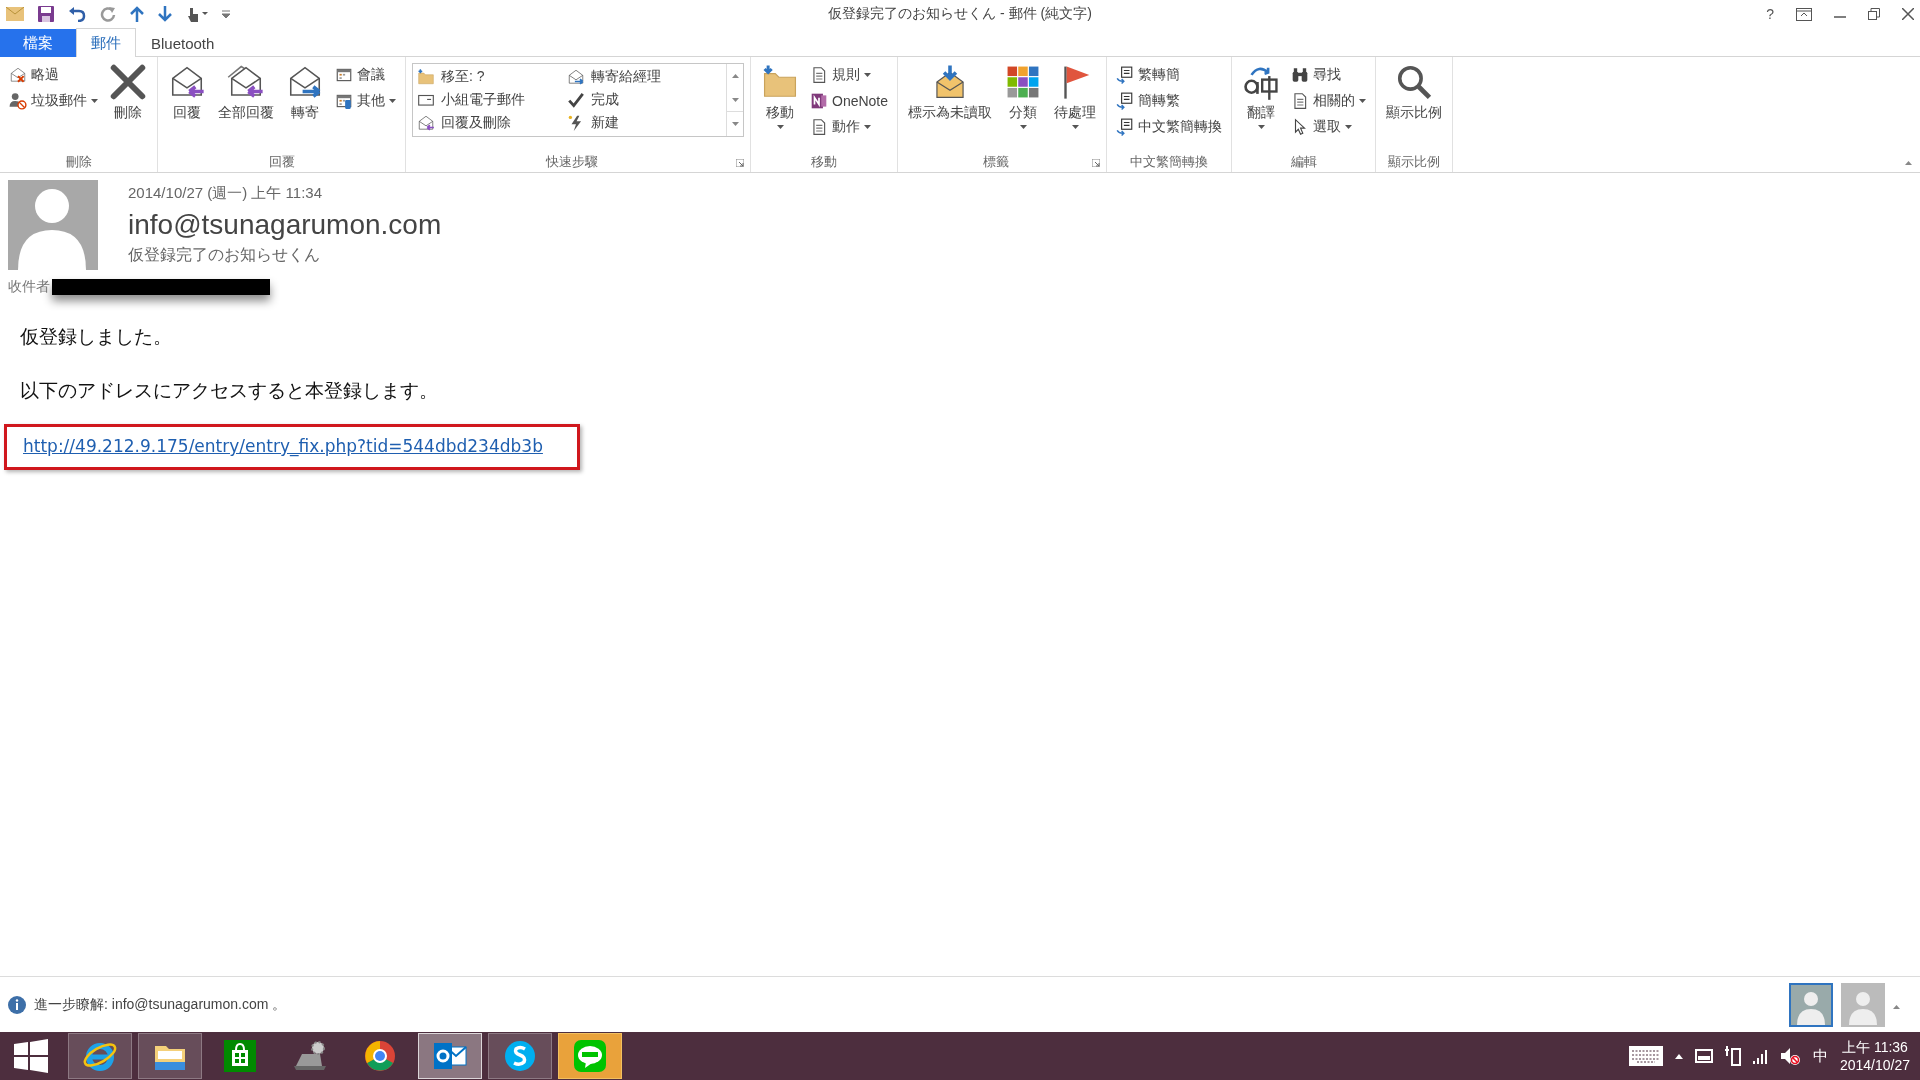  What do you see at coordinates (53, 74) in the screenshot?
I see `ribbon-button: 略過` at bounding box center [53, 74].